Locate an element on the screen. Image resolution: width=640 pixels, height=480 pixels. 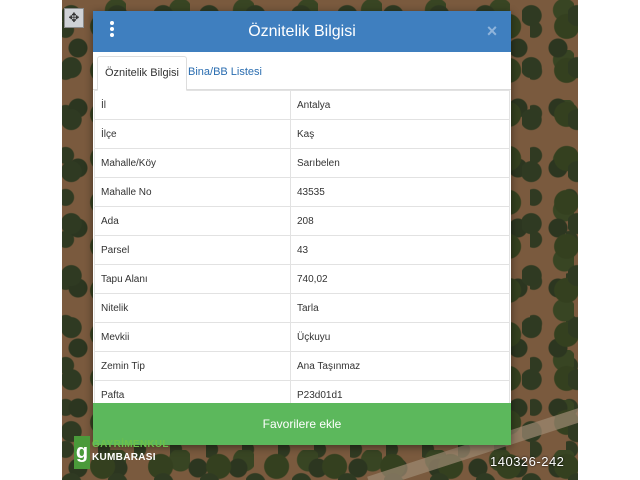
logo-line-1: GAYRİMENKUL is located at coordinates (130, 444).